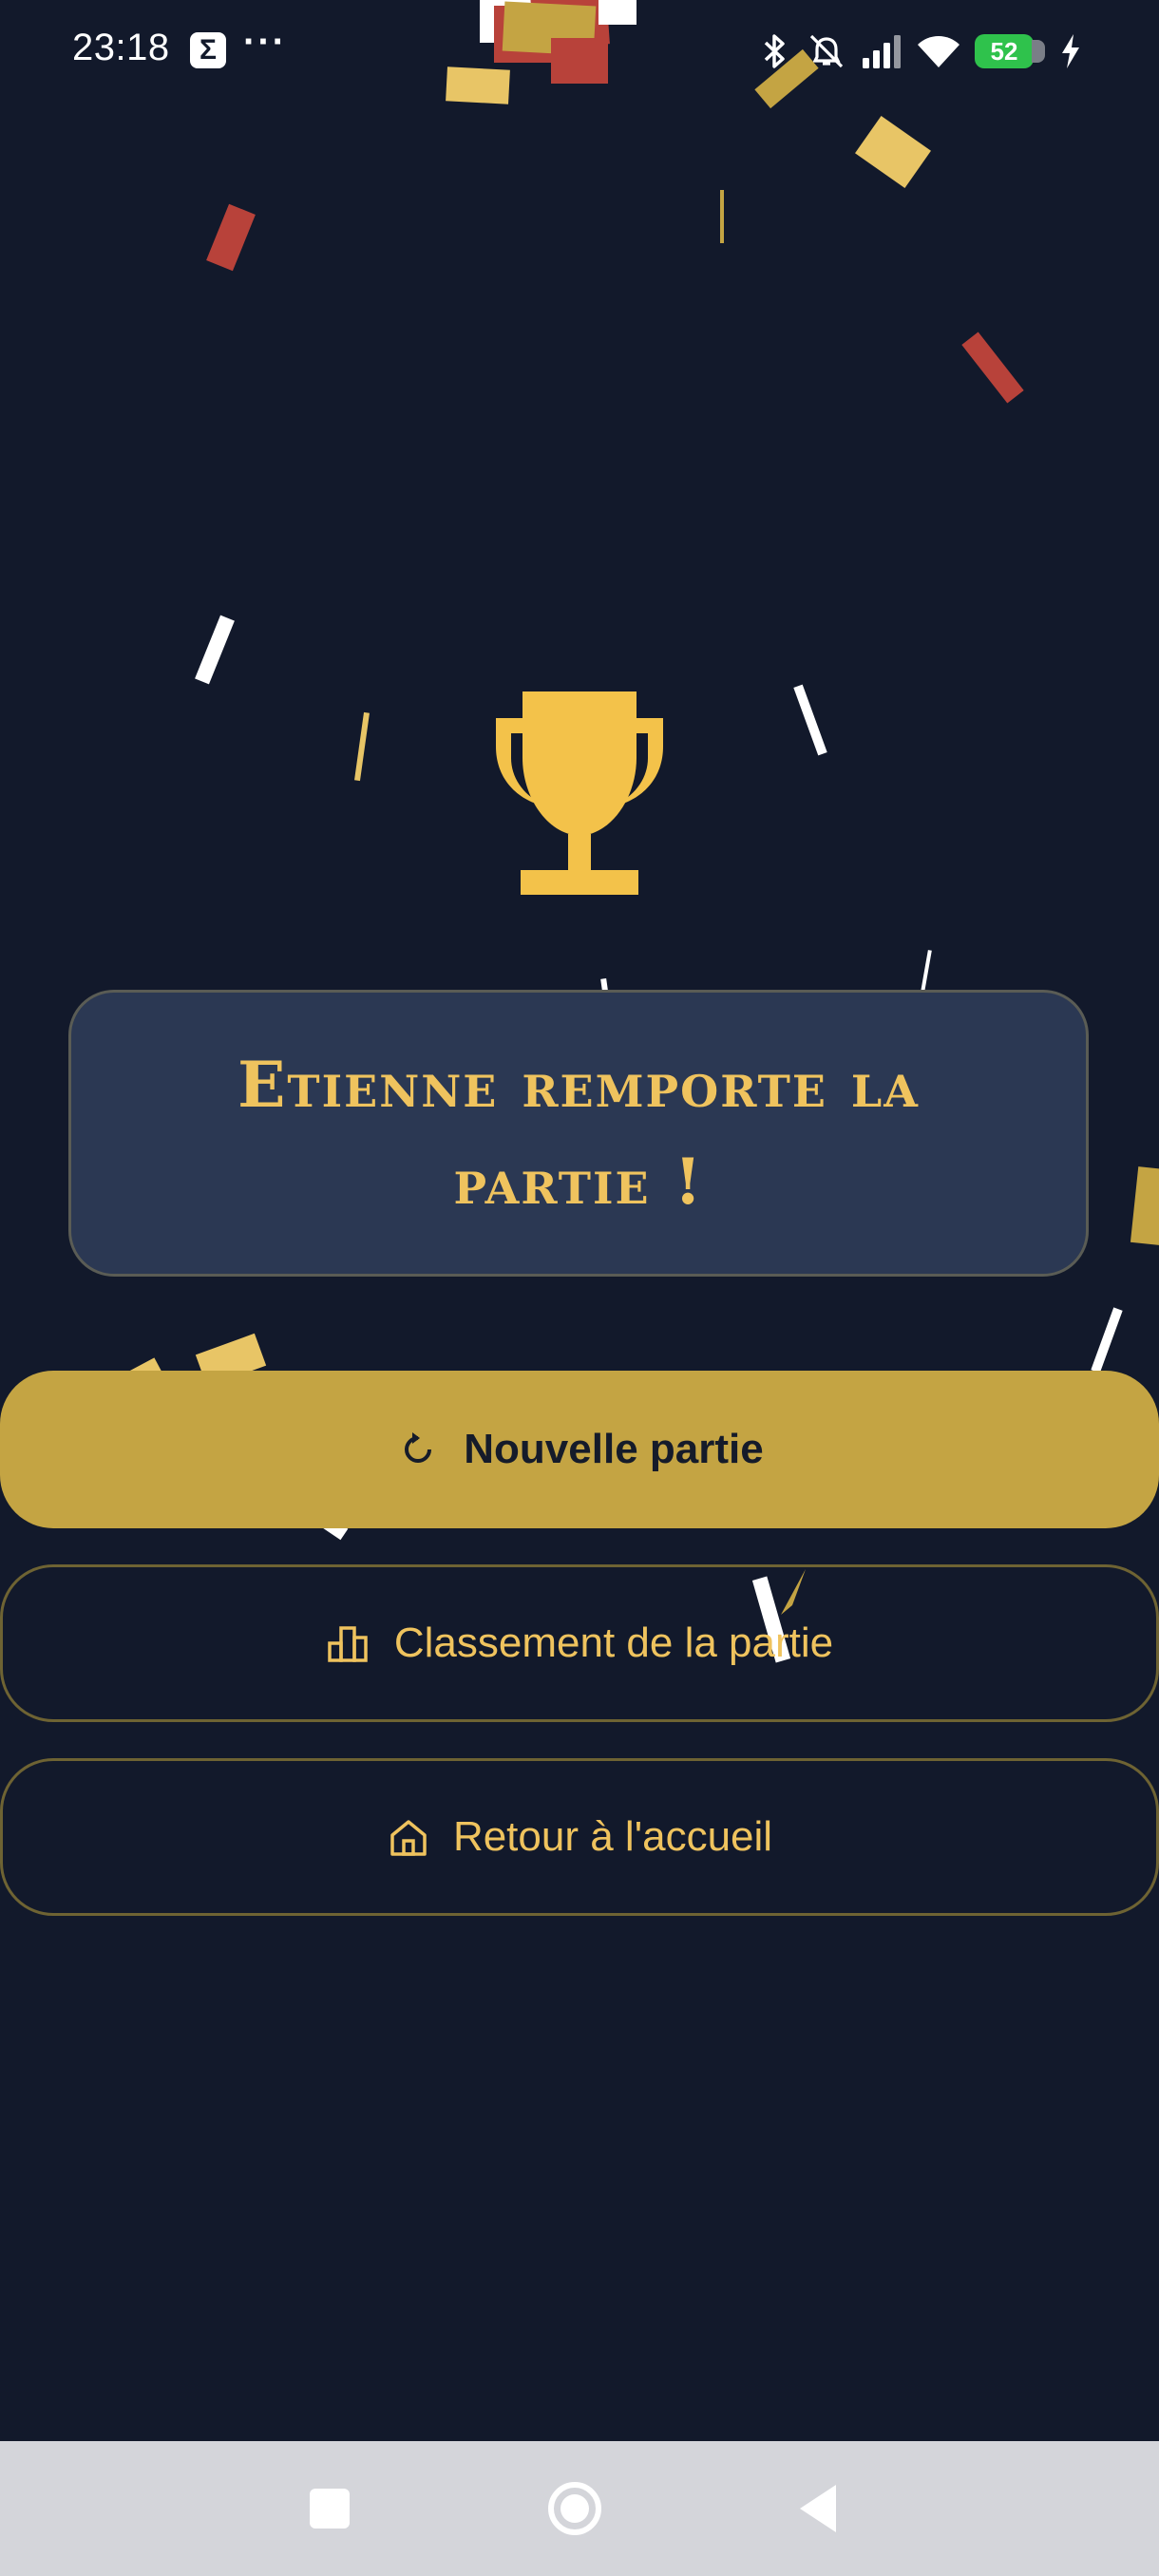  I want to click on status-time: 23:18, so click(121, 47).